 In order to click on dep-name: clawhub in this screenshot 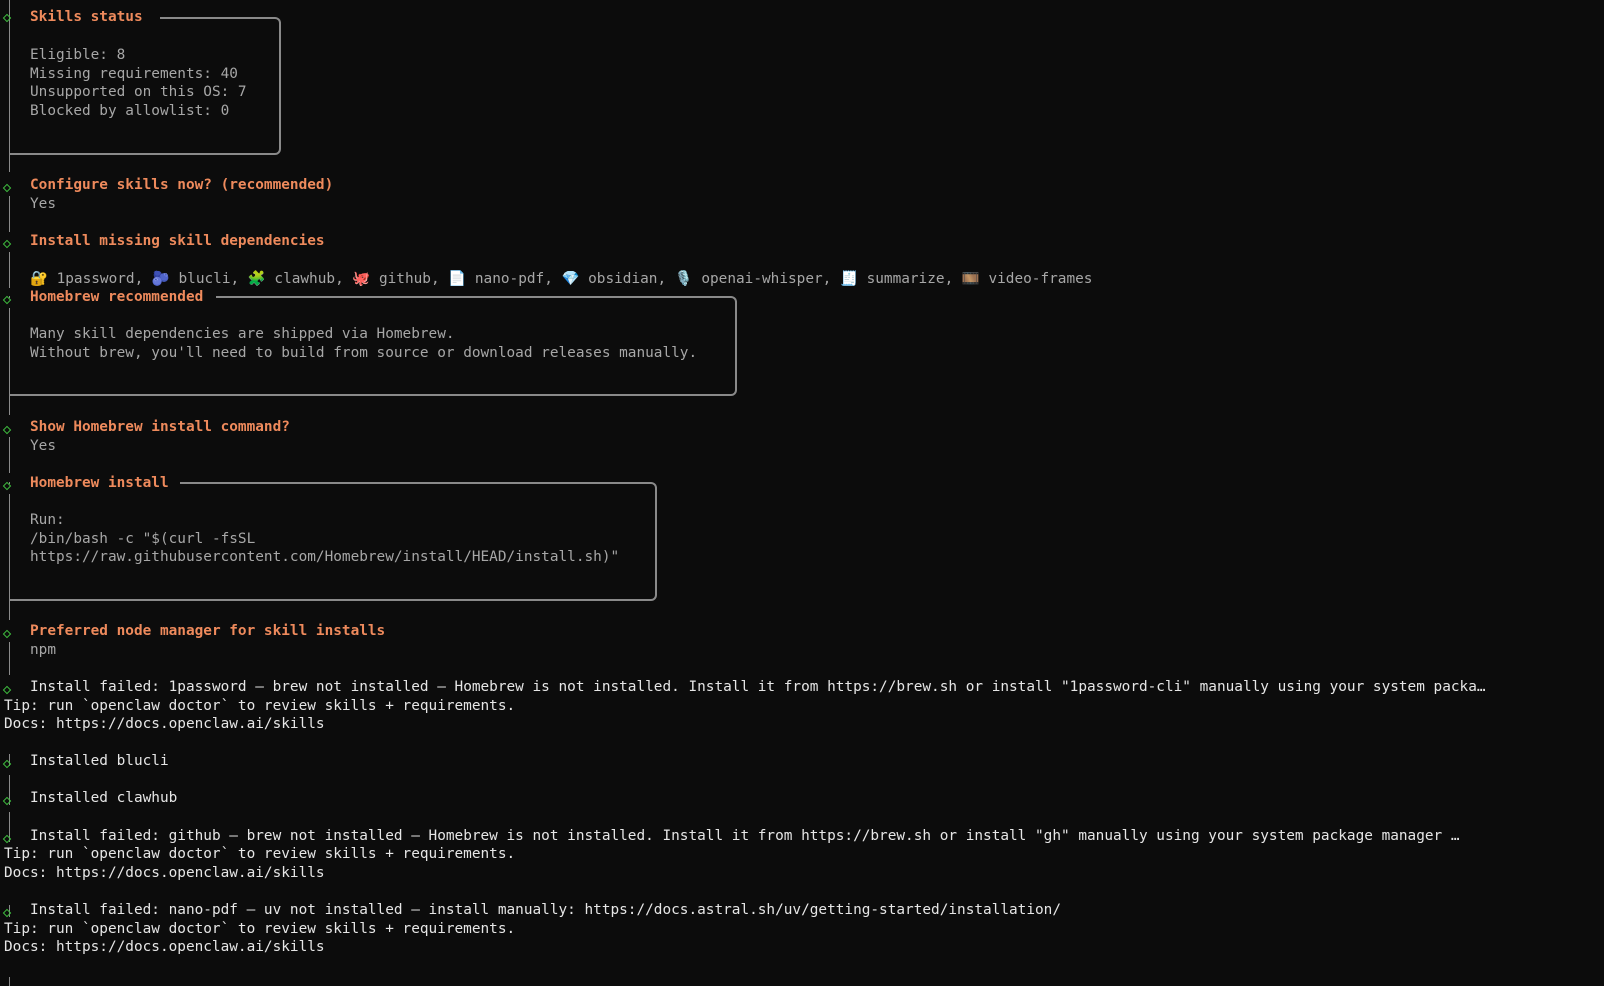, I will do `click(305, 279)`.